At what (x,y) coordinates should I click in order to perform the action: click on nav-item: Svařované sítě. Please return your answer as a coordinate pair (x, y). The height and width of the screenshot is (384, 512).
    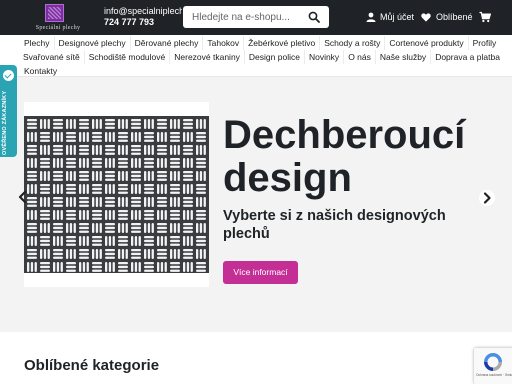
    Looking at the image, I should click on (52, 57).